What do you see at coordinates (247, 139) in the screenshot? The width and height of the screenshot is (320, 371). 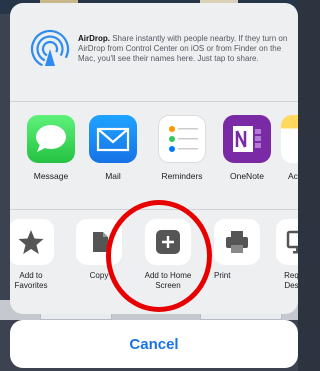 I see `onenote-icon` at bounding box center [247, 139].